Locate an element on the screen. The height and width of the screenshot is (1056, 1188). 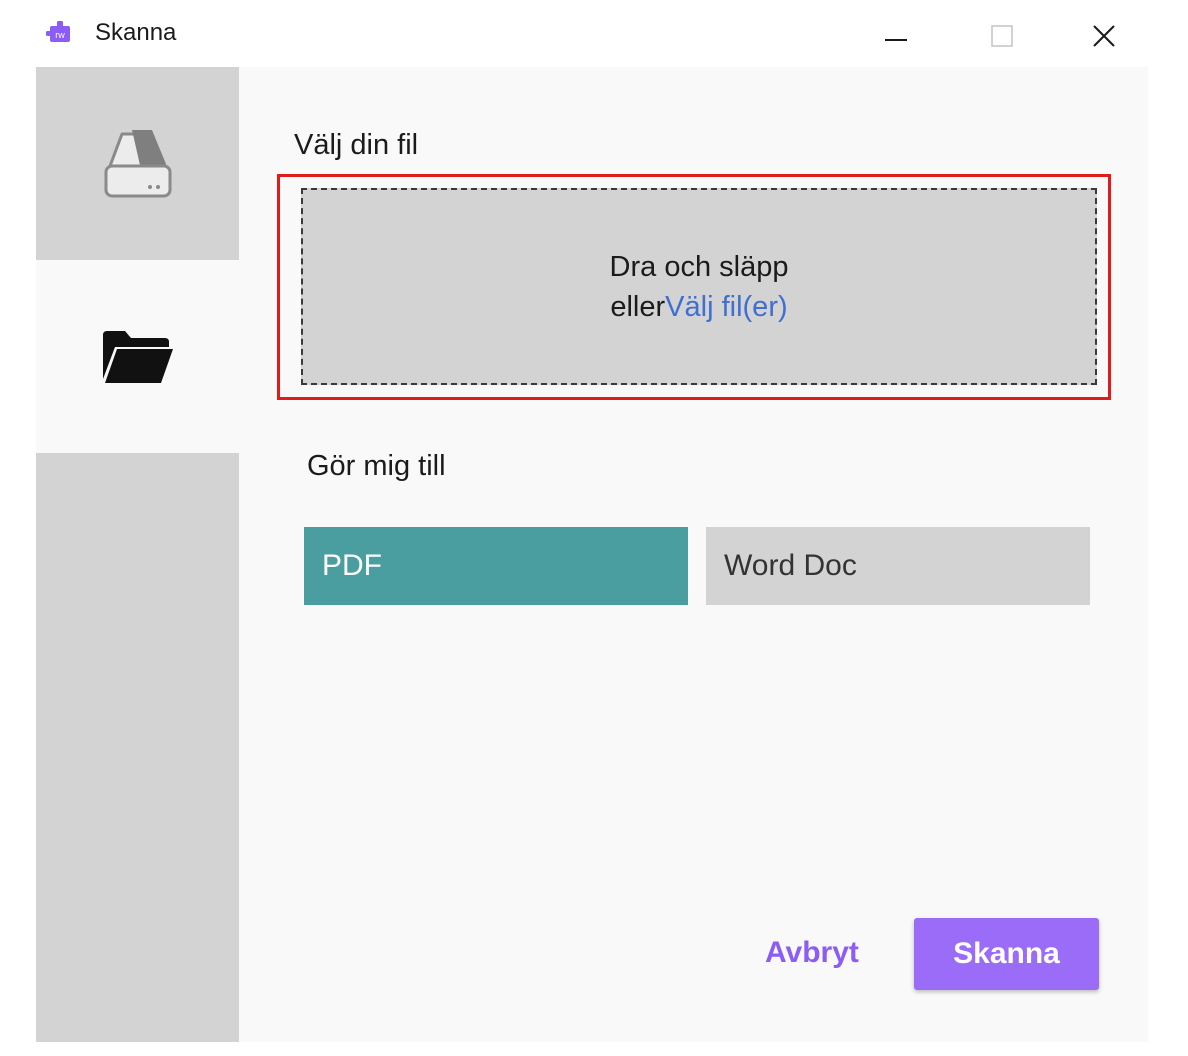
cancel-button: Avbryt is located at coordinates (812, 953).